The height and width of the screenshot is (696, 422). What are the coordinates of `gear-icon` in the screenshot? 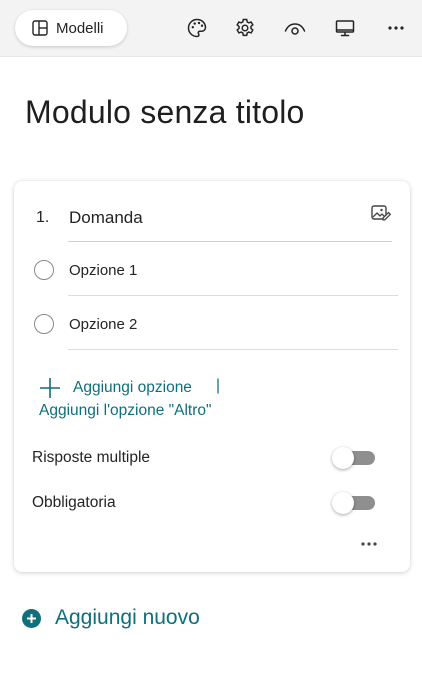 It's located at (245, 28).